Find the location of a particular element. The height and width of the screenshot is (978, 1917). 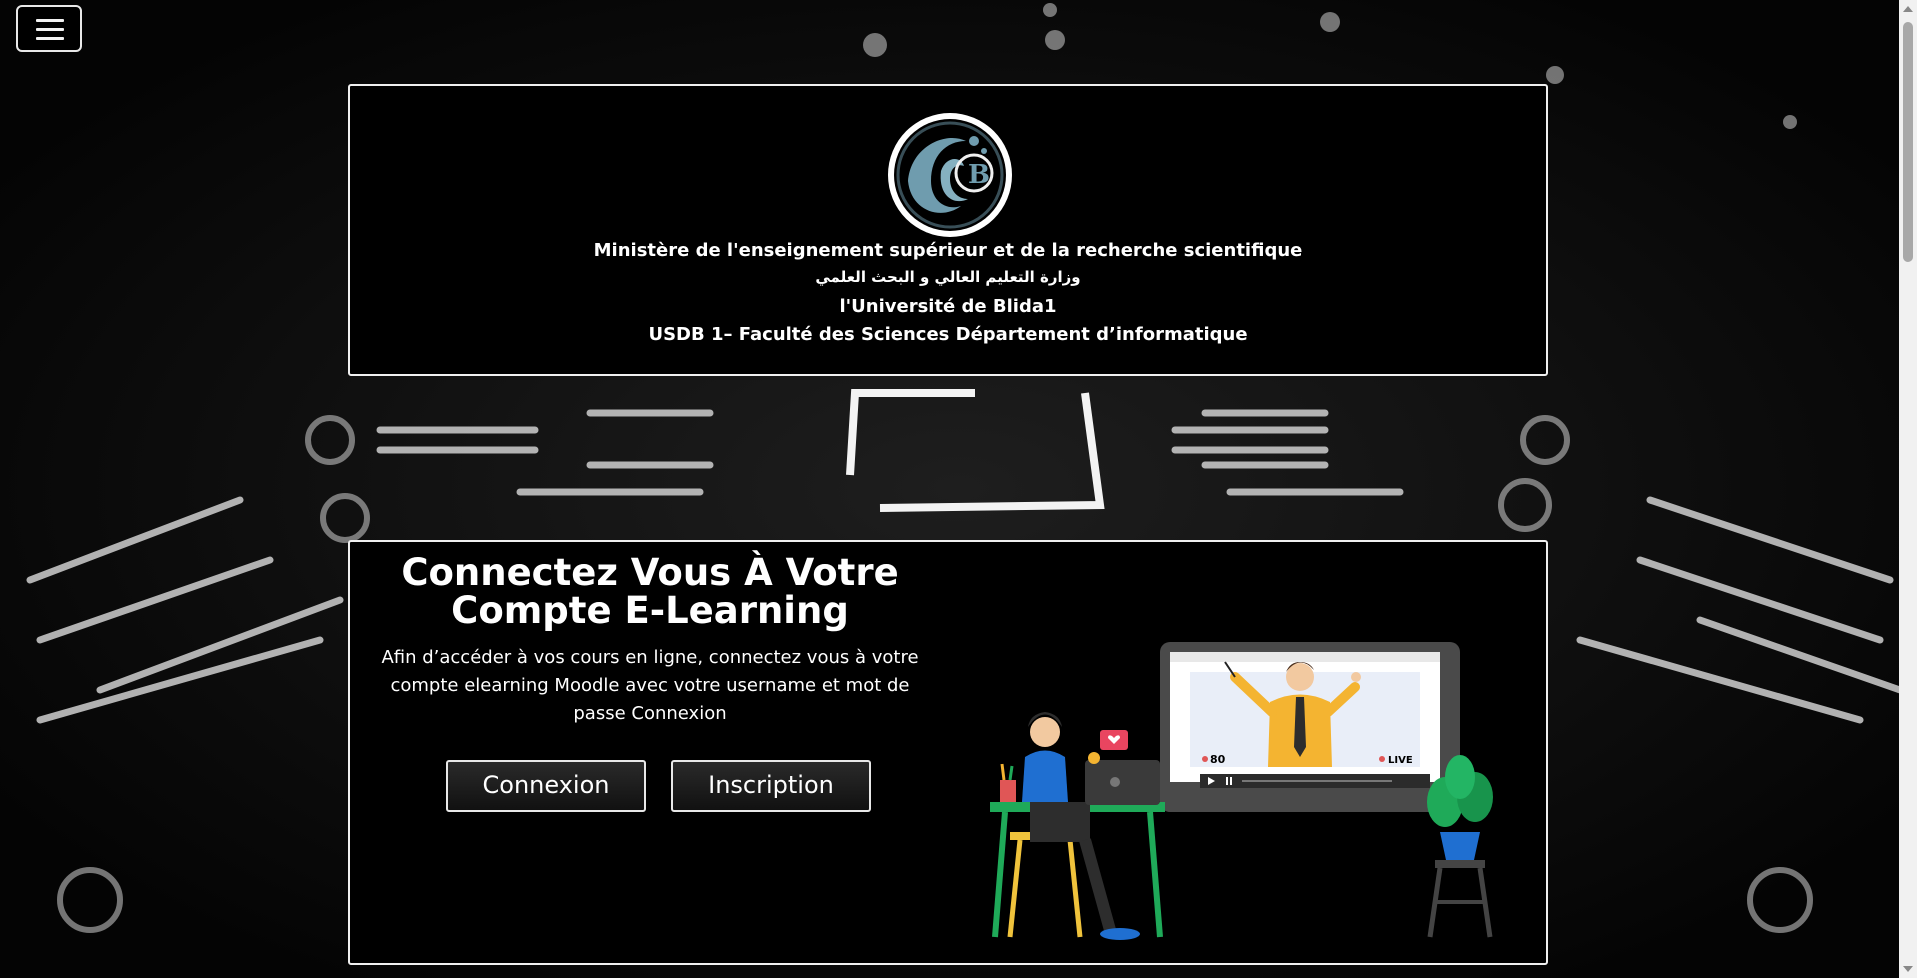

hero-title-line2: Compte E-Learning is located at coordinates (650, 610).